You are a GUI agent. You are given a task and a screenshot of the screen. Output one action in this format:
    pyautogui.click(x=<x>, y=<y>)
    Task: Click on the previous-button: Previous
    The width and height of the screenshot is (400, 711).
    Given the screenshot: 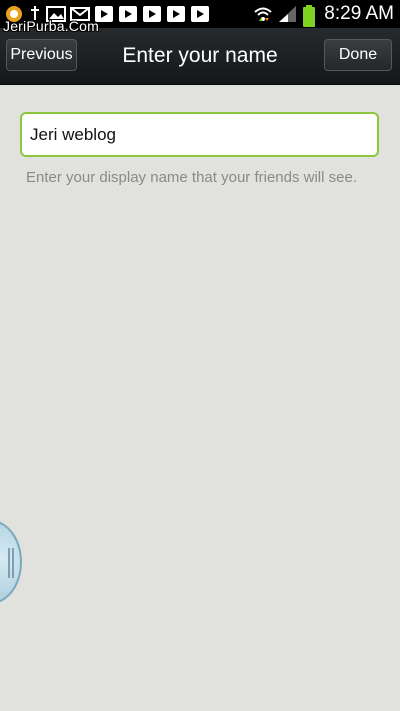 What is the action you would take?
    pyautogui.click(x=41, y=55)
    